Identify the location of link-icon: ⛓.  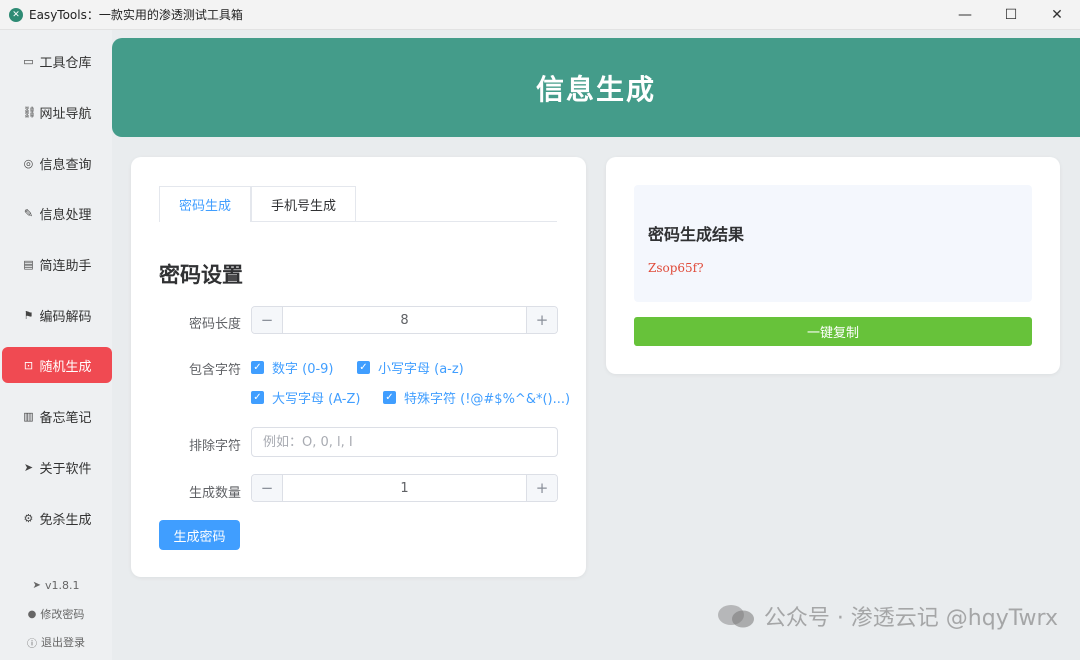
(29, 112).